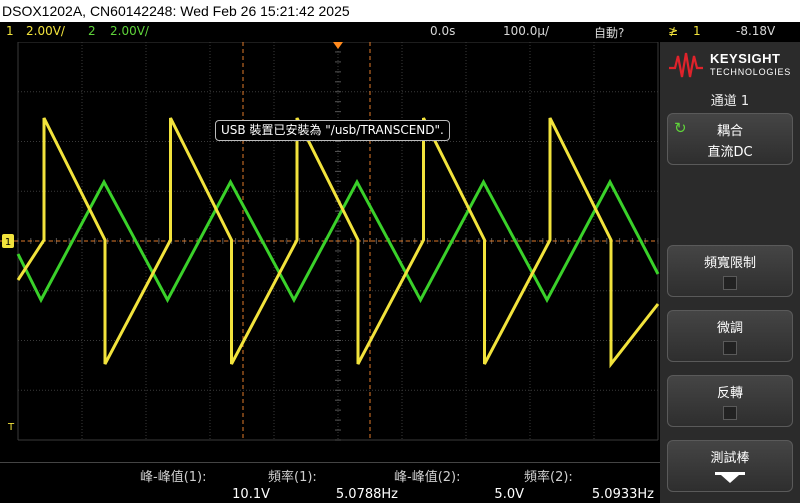  Describe the element at coordinates (755, 31) in the screenshot. I see `trigger-level: -8.18V` at that location.